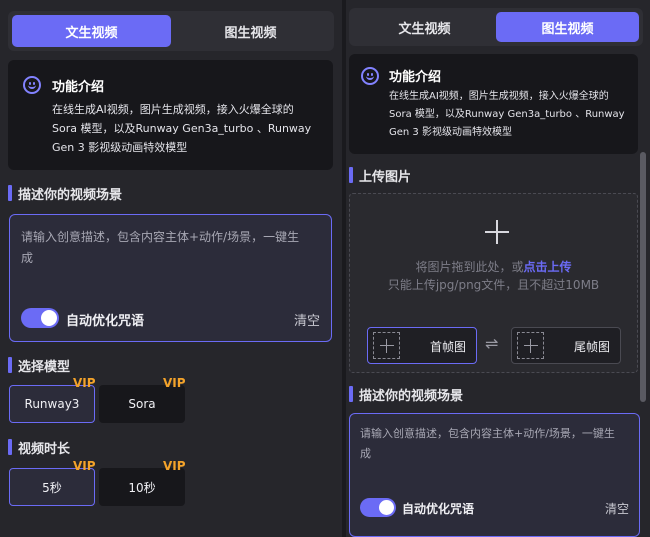 This screenshot has width=650, height=537. Describe the element at coordinates (39, 365) in the screenshot. I see `model-section-title: 选择模型` at that location.